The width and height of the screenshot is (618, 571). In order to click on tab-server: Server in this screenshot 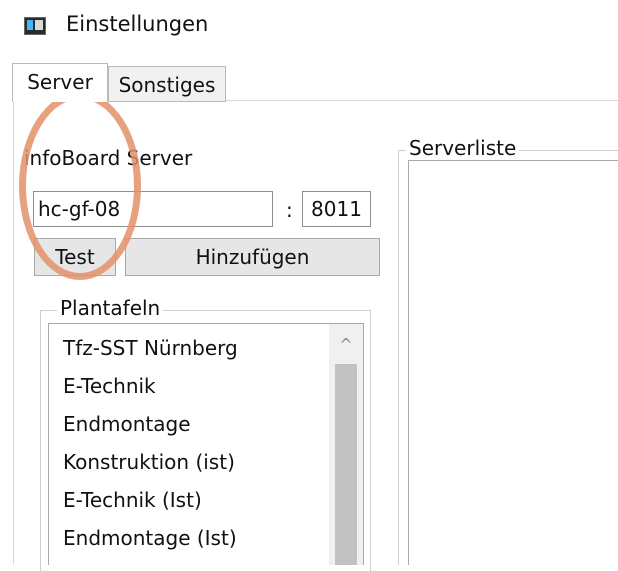, I will do `click(60, 82)`.